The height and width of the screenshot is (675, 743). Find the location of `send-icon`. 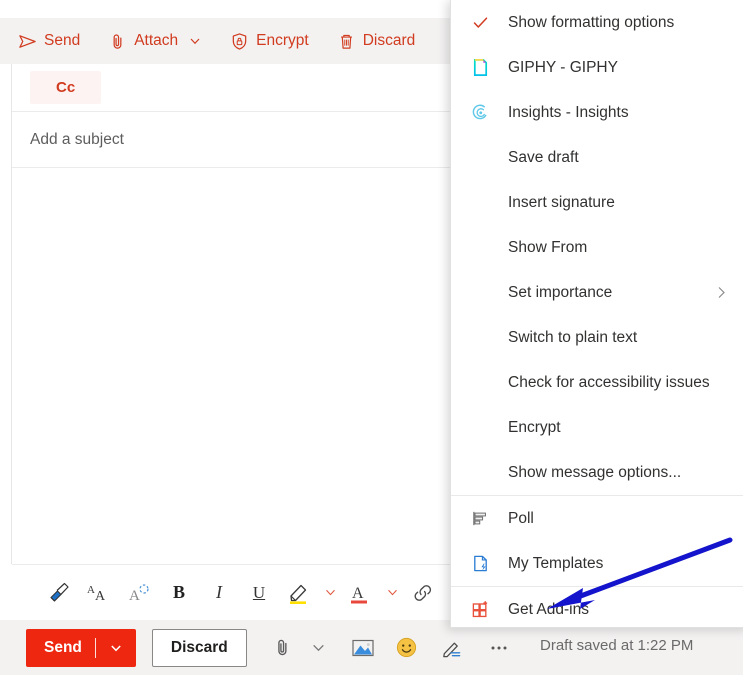

send-icon is located at coordinates (27, 41).